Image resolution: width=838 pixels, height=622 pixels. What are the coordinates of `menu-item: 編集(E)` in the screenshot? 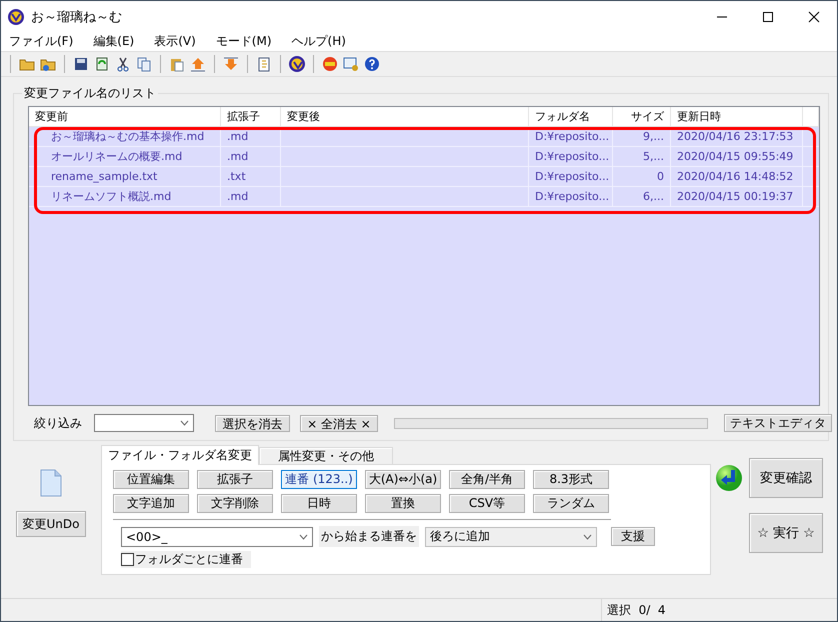 It's located at (113, 41).